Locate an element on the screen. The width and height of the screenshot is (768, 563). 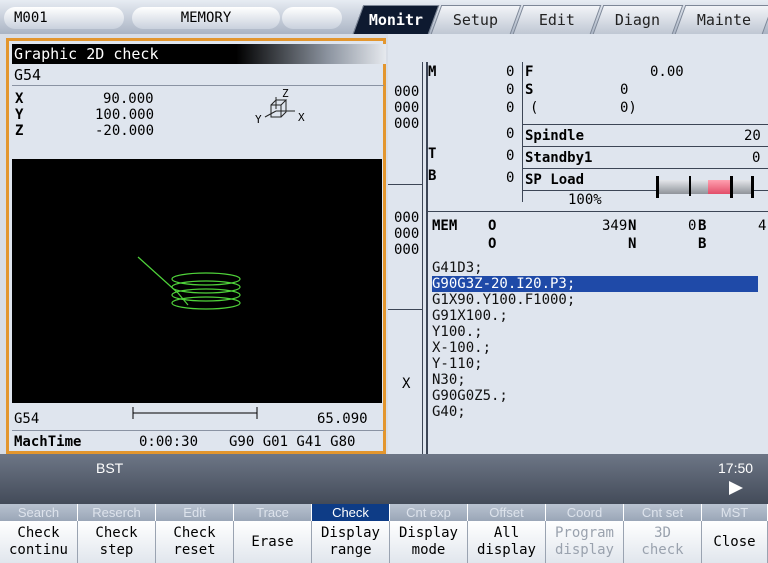
program-line: Y100.; is located at coordinates (600, 332).